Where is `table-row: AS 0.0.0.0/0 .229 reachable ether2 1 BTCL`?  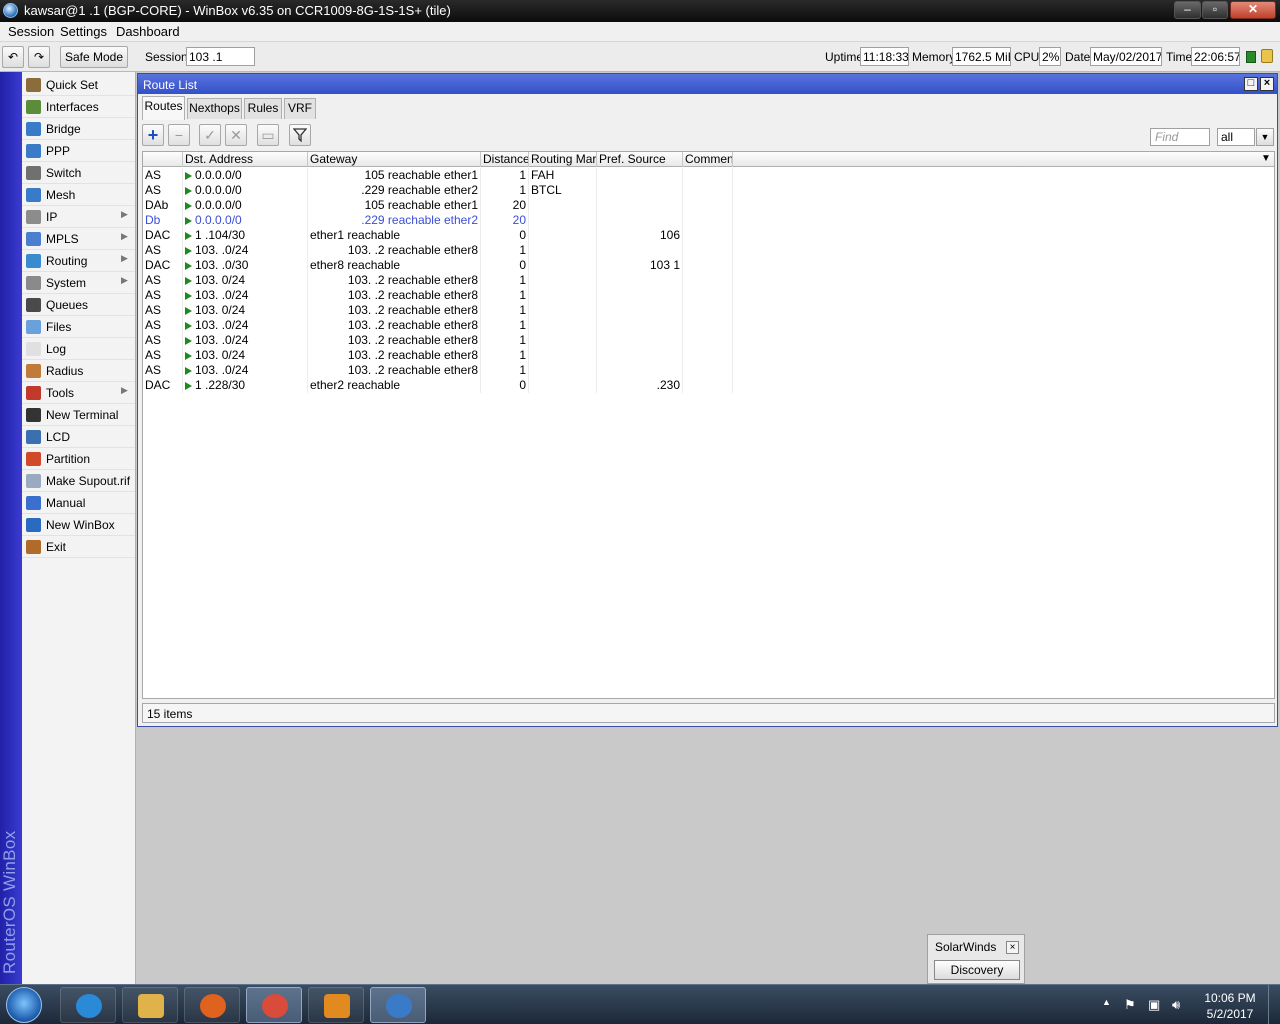 table-row: AS 0.0.0.0/0 .229 reachable ether2 1 BTCL is located at coordinates (708, 190).